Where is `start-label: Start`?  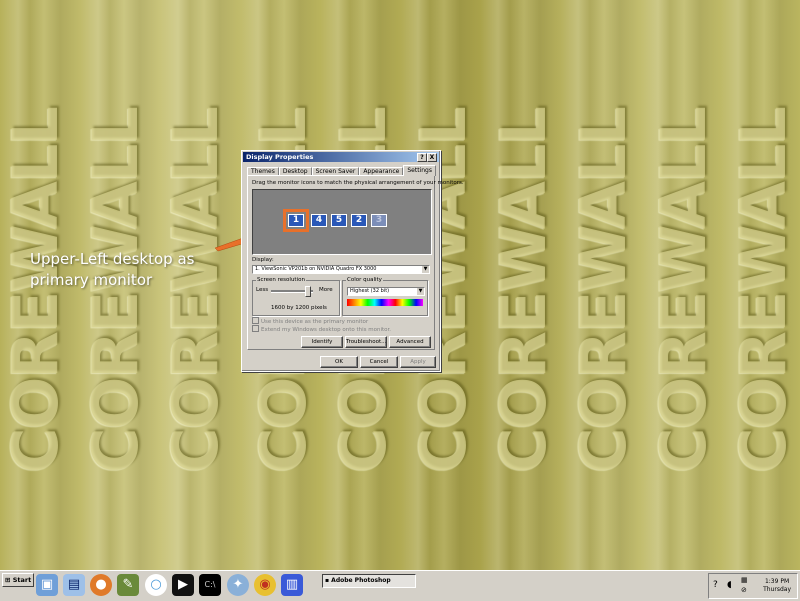
start-label: Start is located at coordinates (22, 580).